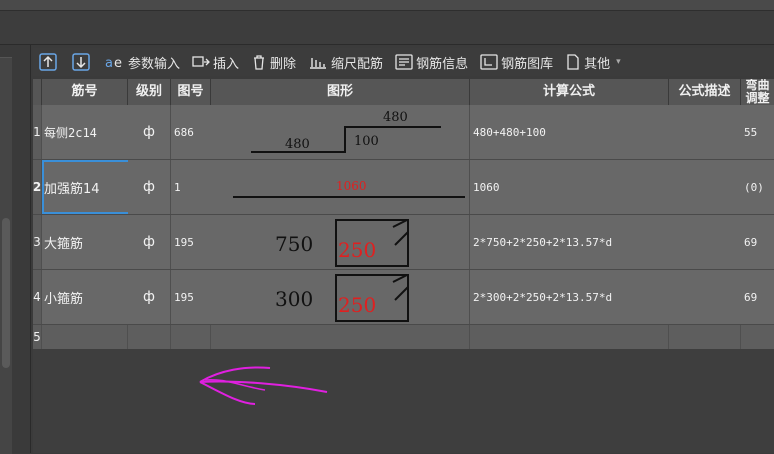 This screenshot has height=454, width=774. I want to click on dim-right: 100, so click(366, 141).